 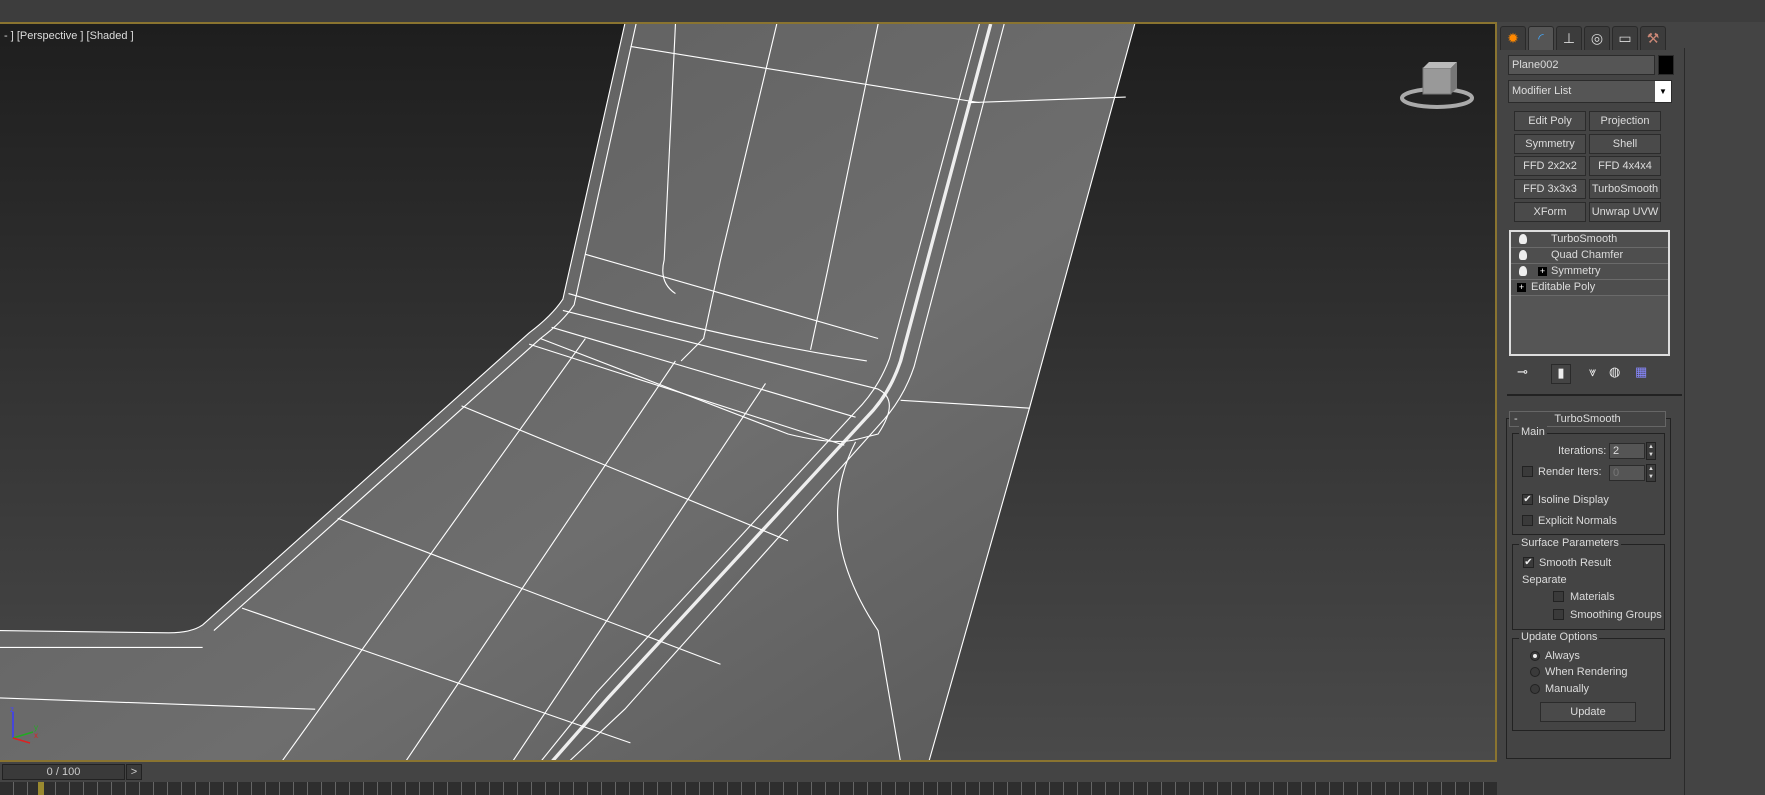 What do you see at coordinates (110, 36) in the screenshot?
I see `viewport-shading-label: [Shaded ]` at bounding box center [110, 36].